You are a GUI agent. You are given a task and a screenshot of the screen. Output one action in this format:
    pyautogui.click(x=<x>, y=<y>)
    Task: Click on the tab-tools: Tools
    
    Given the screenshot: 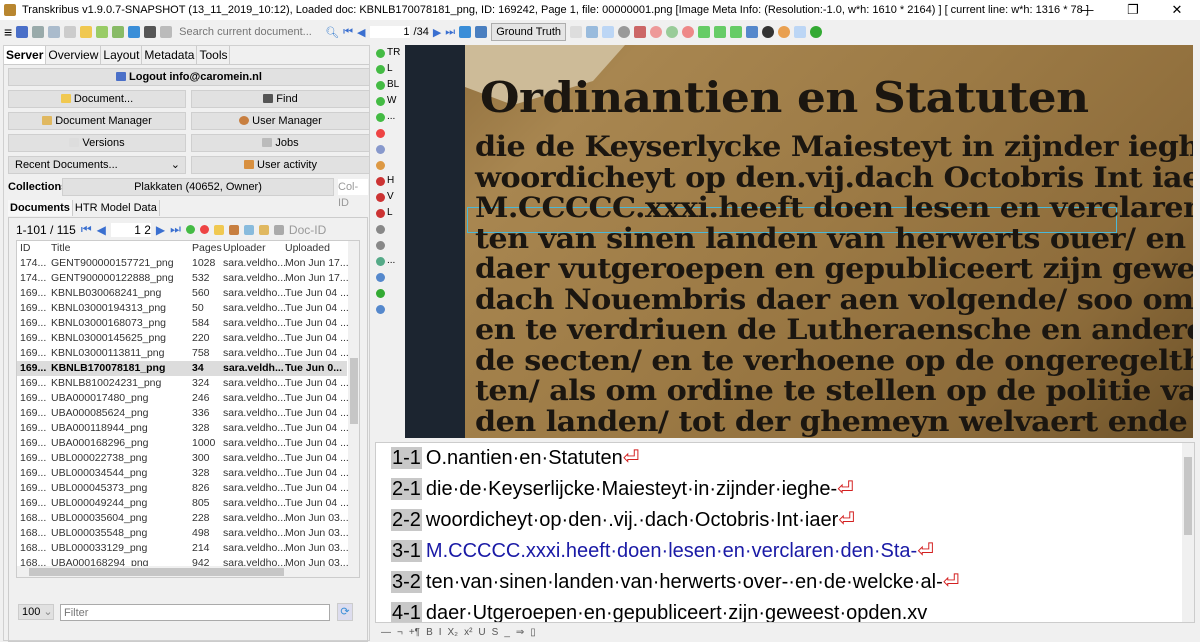 What is the action you would take?
    pyautogui.click(x=214, y=55)
    